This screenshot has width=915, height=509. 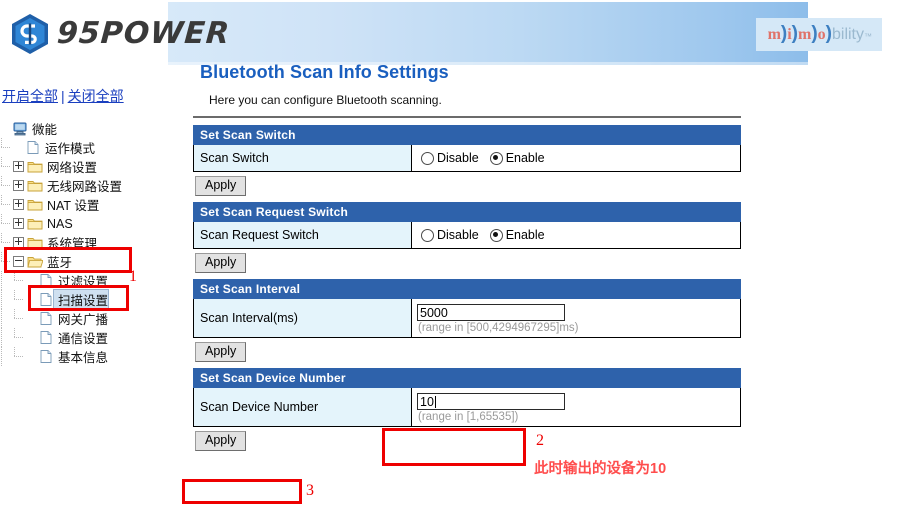 I want to click on header-gradient-banner, so click(x=488, y=33).